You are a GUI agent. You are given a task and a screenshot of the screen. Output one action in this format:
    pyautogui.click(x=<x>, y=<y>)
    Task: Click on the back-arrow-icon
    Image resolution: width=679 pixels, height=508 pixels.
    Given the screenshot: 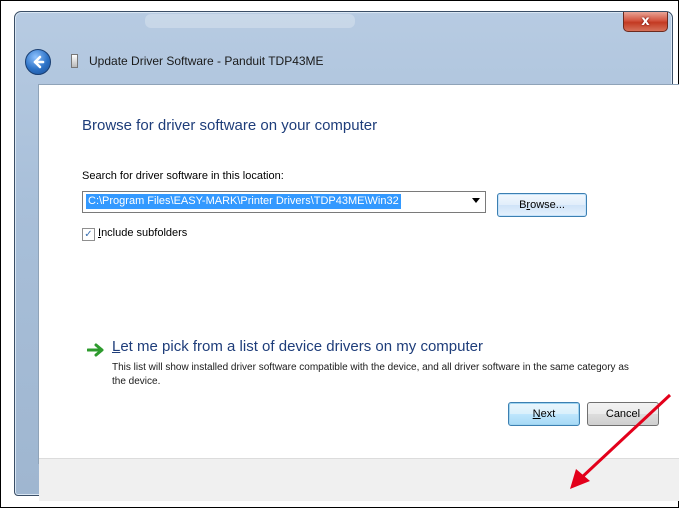 What is the action you would take?
    pyautogui.click(x=39, y=62)
    